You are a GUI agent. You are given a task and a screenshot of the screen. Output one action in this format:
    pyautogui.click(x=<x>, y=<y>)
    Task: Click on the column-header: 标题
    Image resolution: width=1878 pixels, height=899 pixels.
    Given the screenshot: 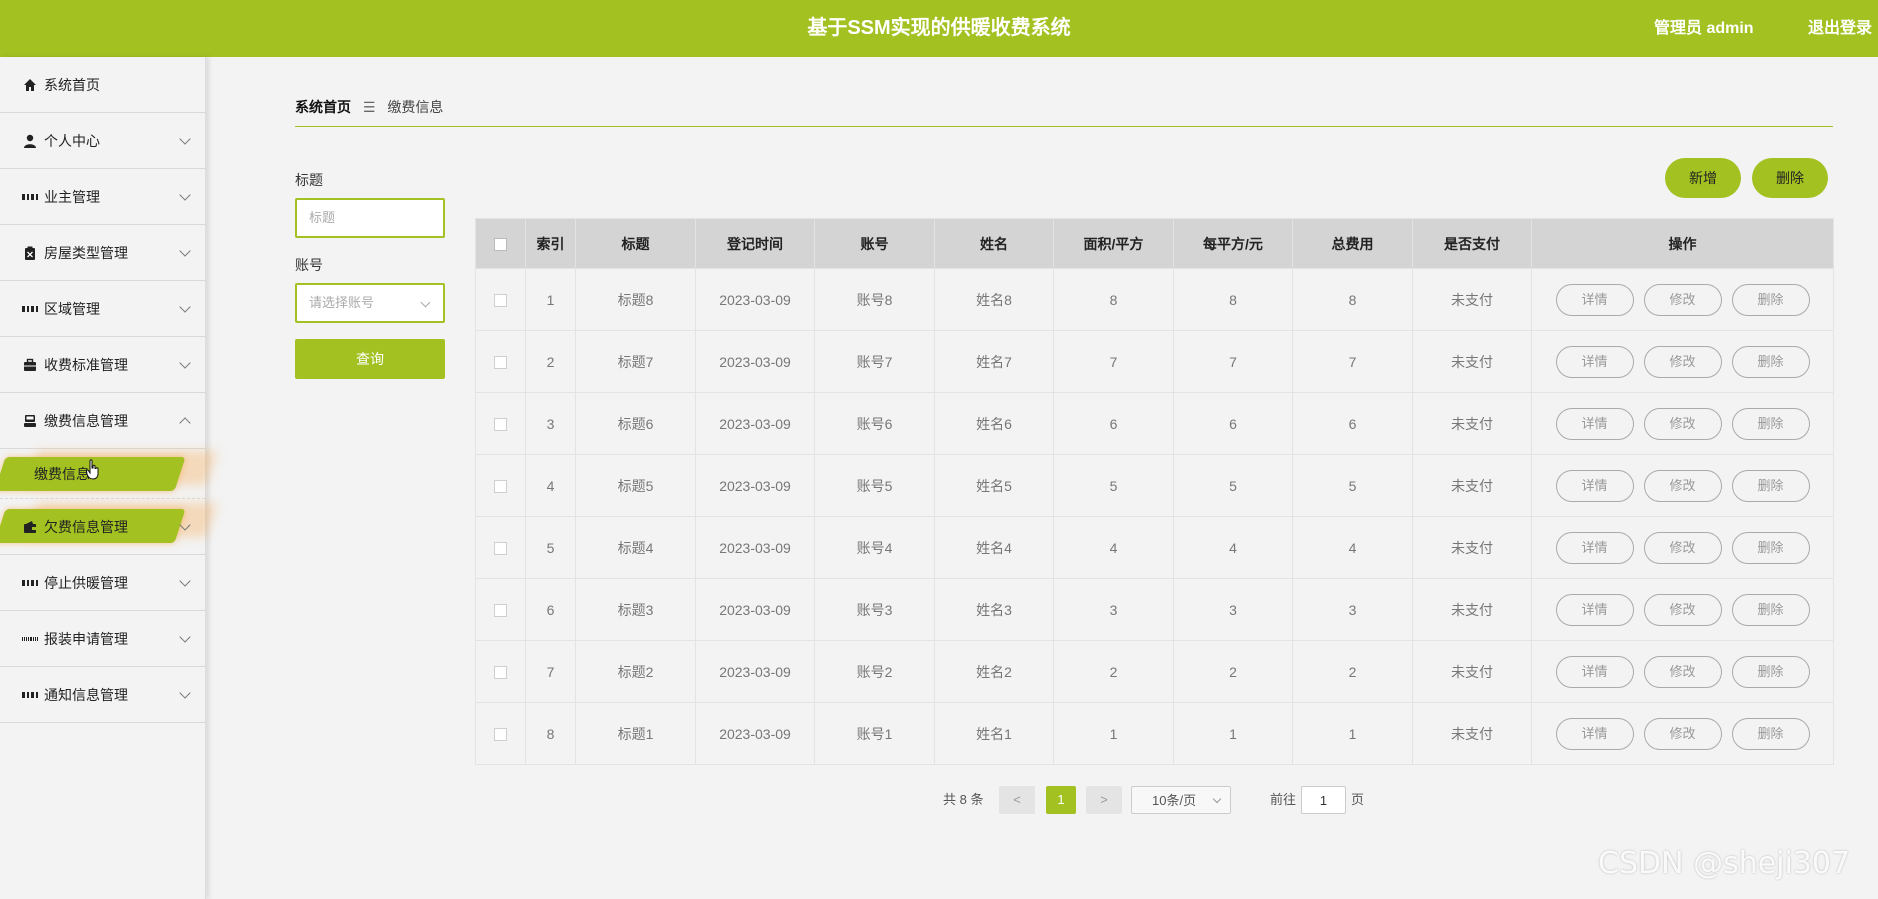 What is the action you would take?
    pyautogui.click(x=635, y=243)
    